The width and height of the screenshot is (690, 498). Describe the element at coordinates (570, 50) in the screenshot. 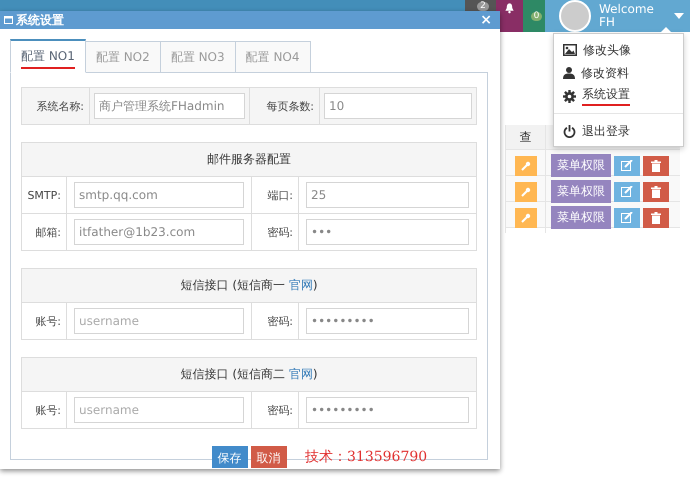

I see `picture-icon` at that location.